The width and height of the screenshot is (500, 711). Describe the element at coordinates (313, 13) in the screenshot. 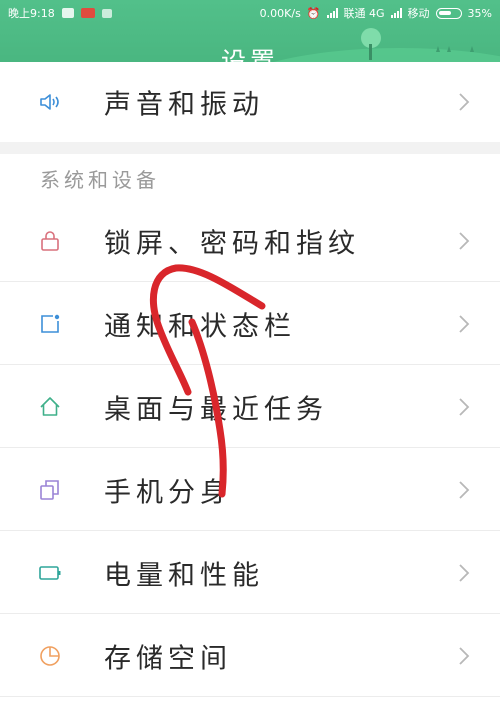

I see `alarm-icon: ⏰` at that location.